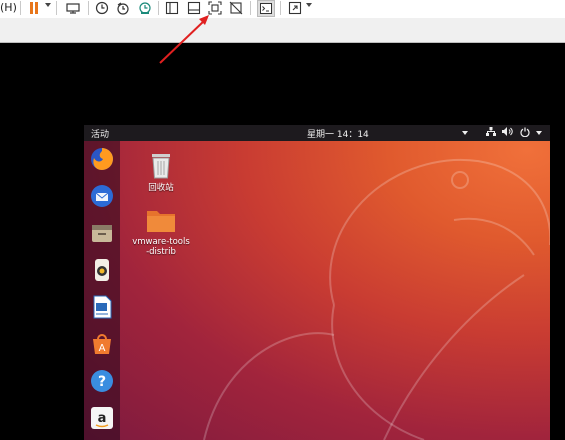 This screenshot has height=440, width=565. What do you see at coordinates (102, 270) in the screenshot?
I see `rhythmbox-icon` at bounding box center [102, 270].